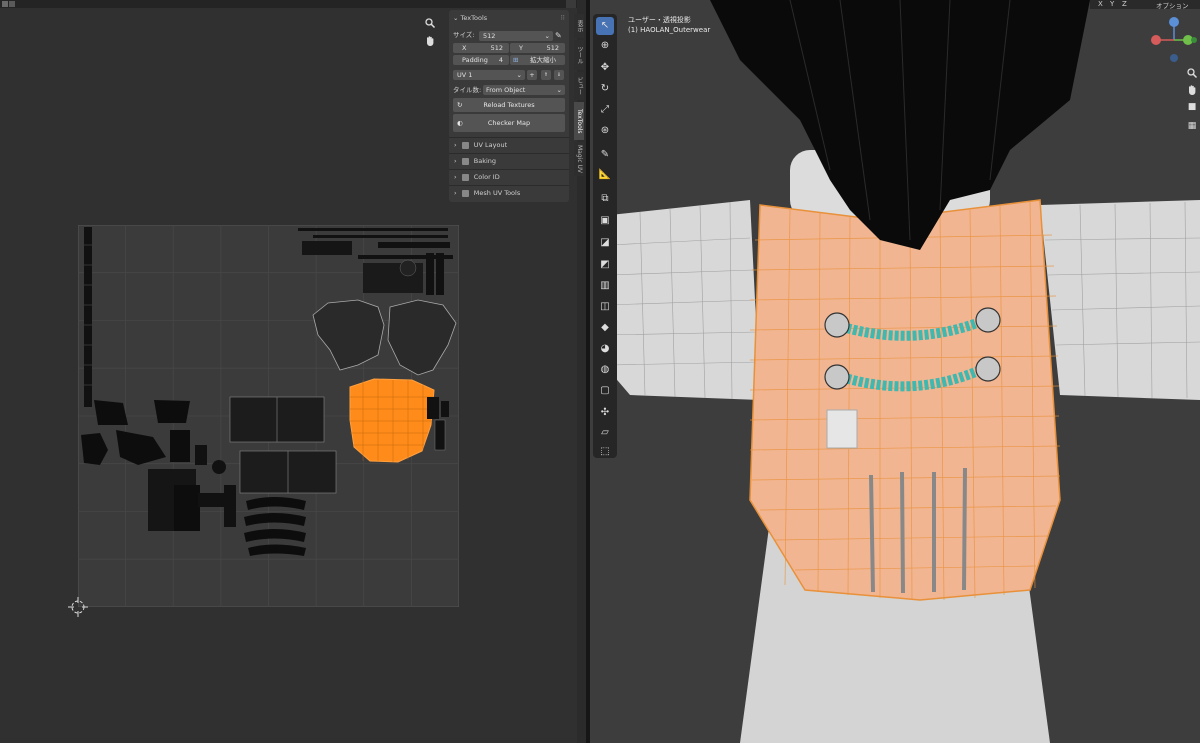 This screenshot has width=1200, height=743. I want to click on shrink-fatten-icon: ✣, so click(605, 413).